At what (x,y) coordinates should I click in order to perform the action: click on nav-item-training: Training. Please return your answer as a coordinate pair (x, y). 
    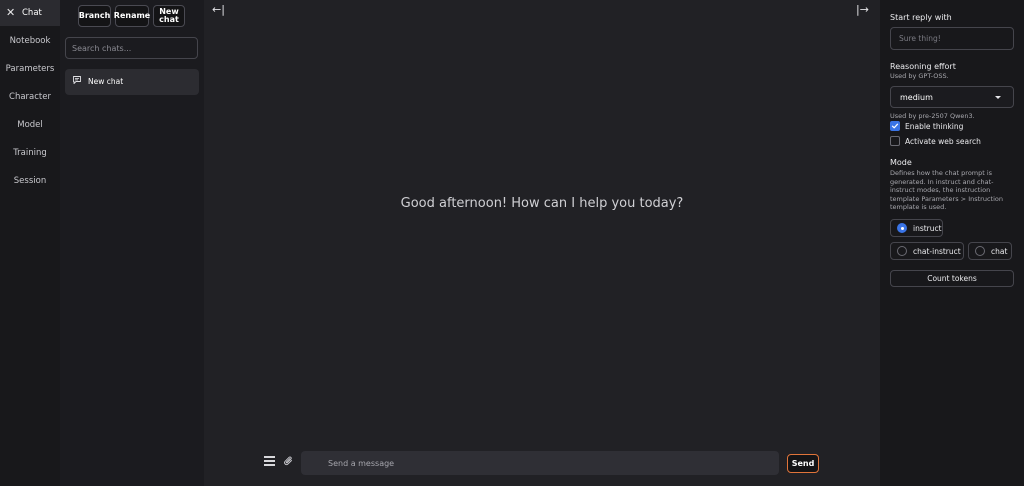
    Looking at the image, I should click on (30, 153).